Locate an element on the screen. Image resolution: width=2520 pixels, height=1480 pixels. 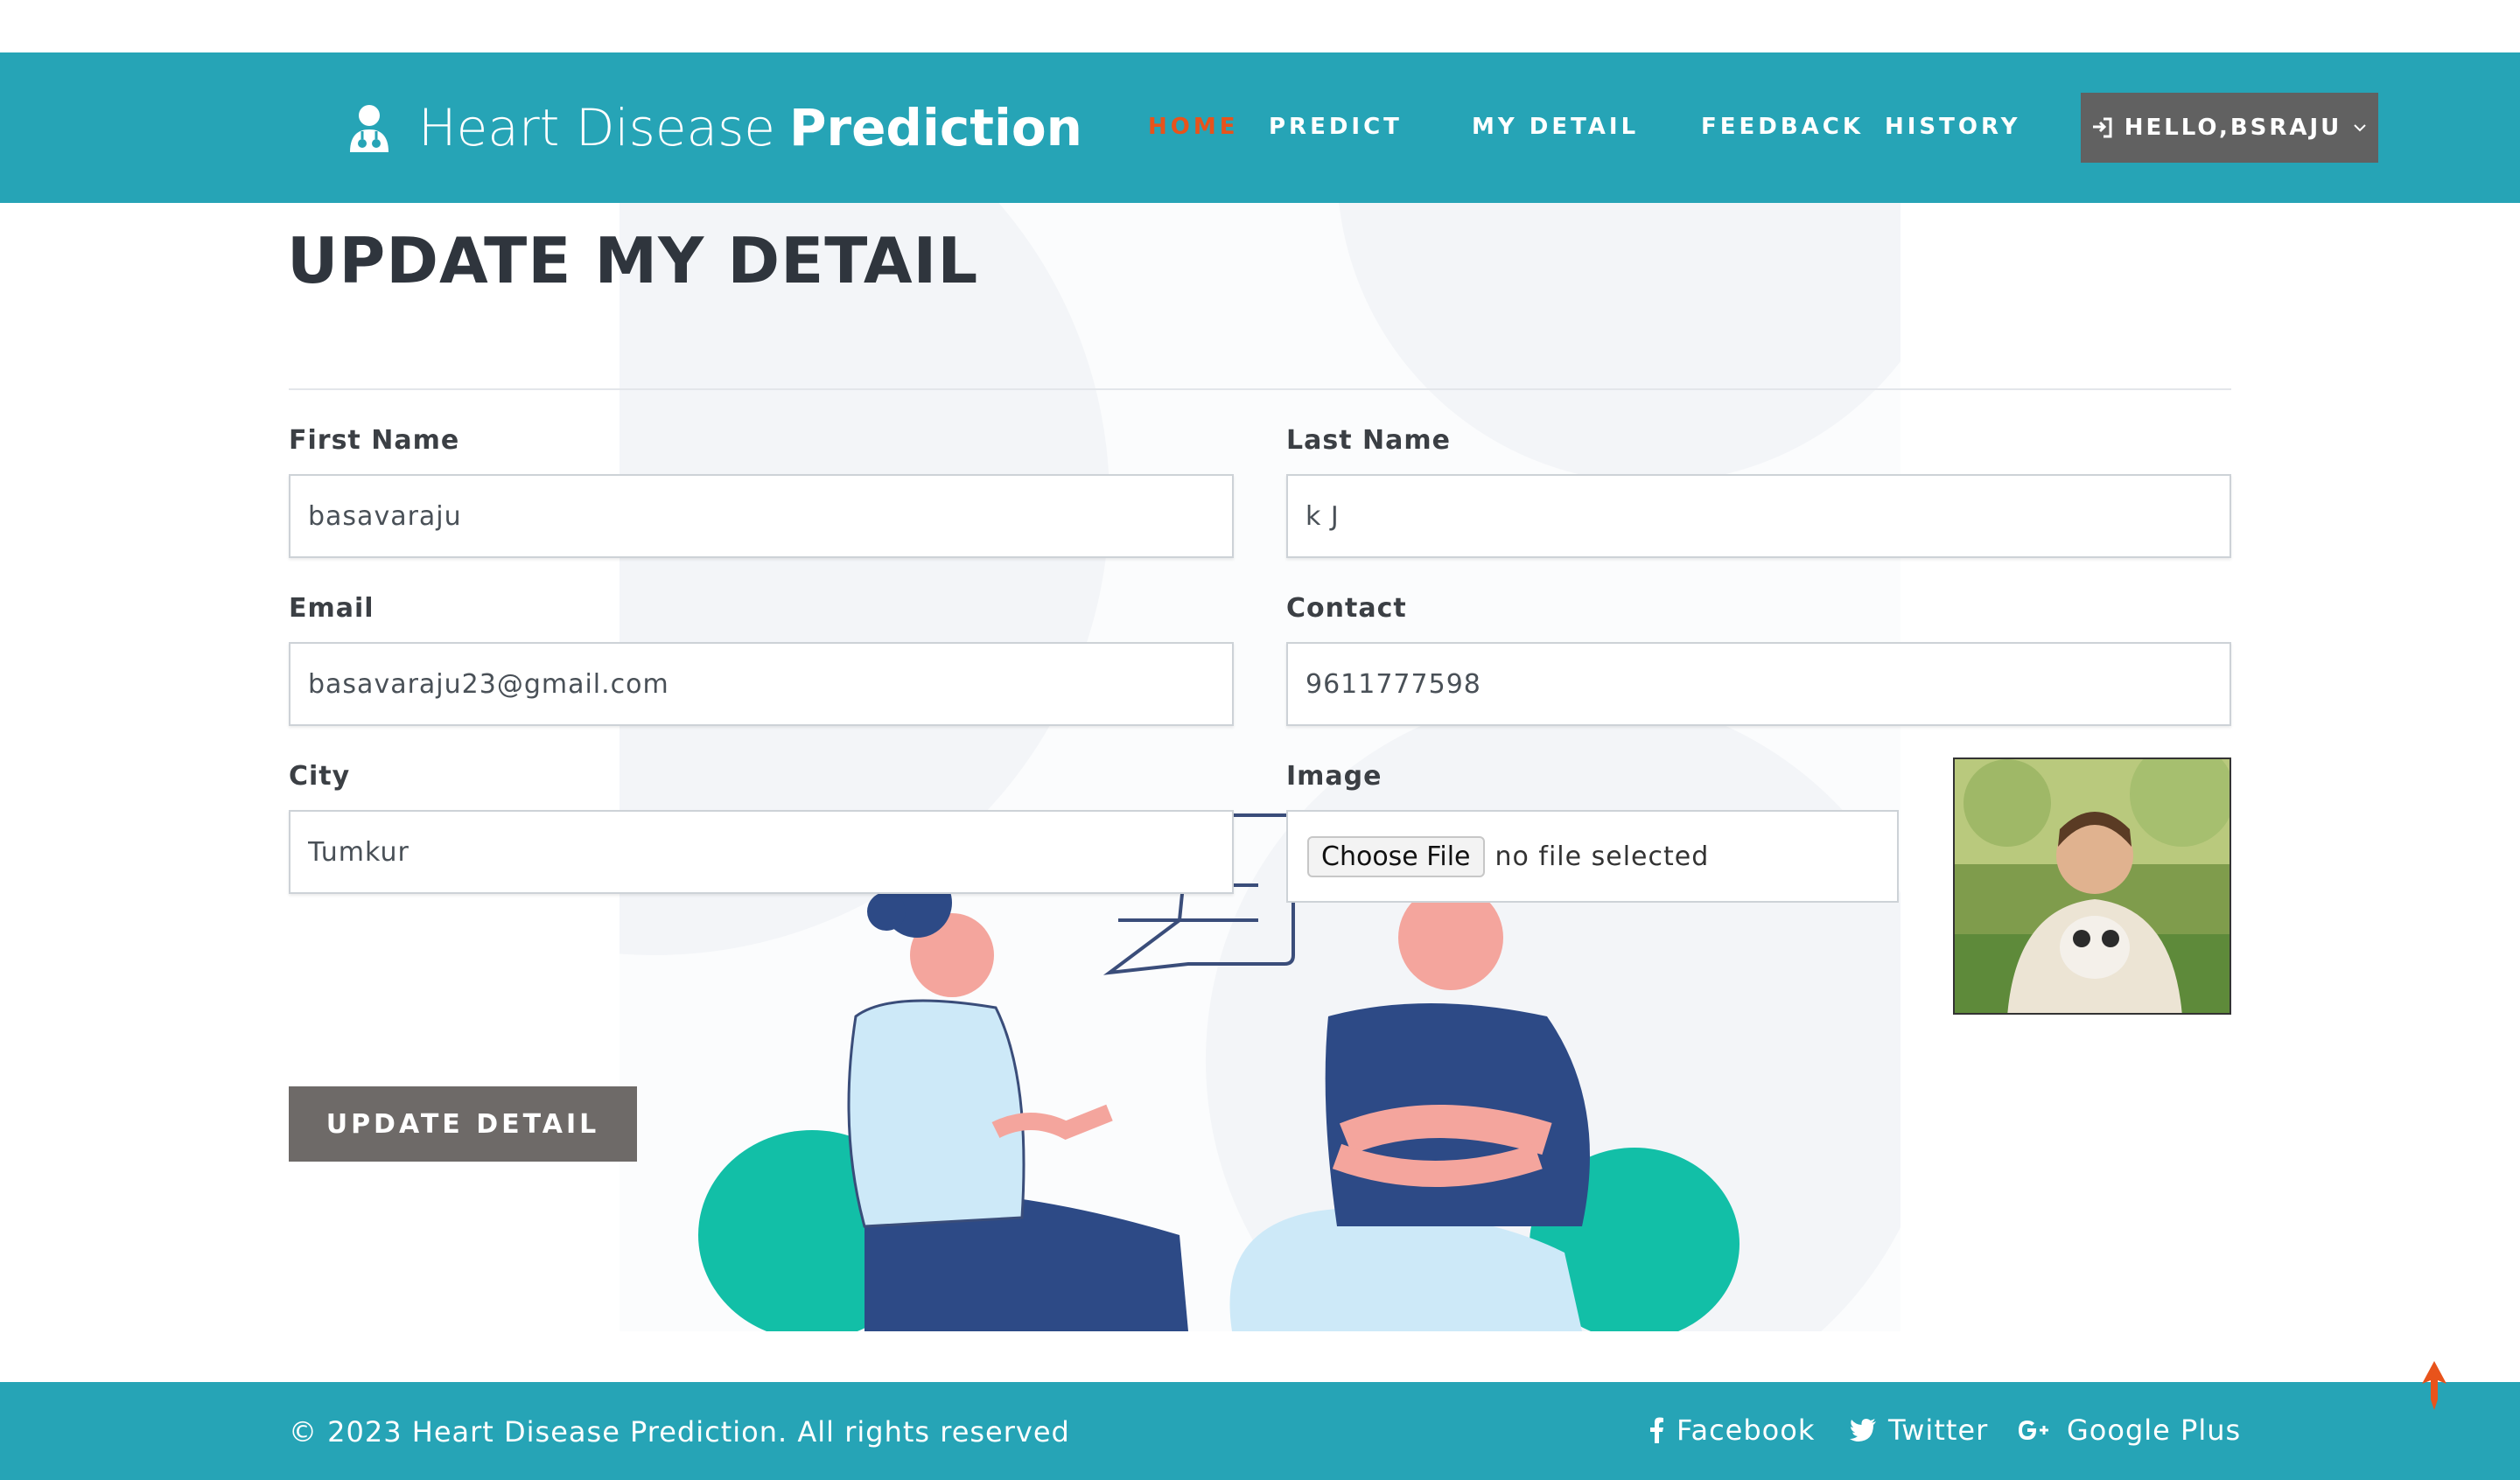
profile-photo-image is located at coordinates (2092, 886).